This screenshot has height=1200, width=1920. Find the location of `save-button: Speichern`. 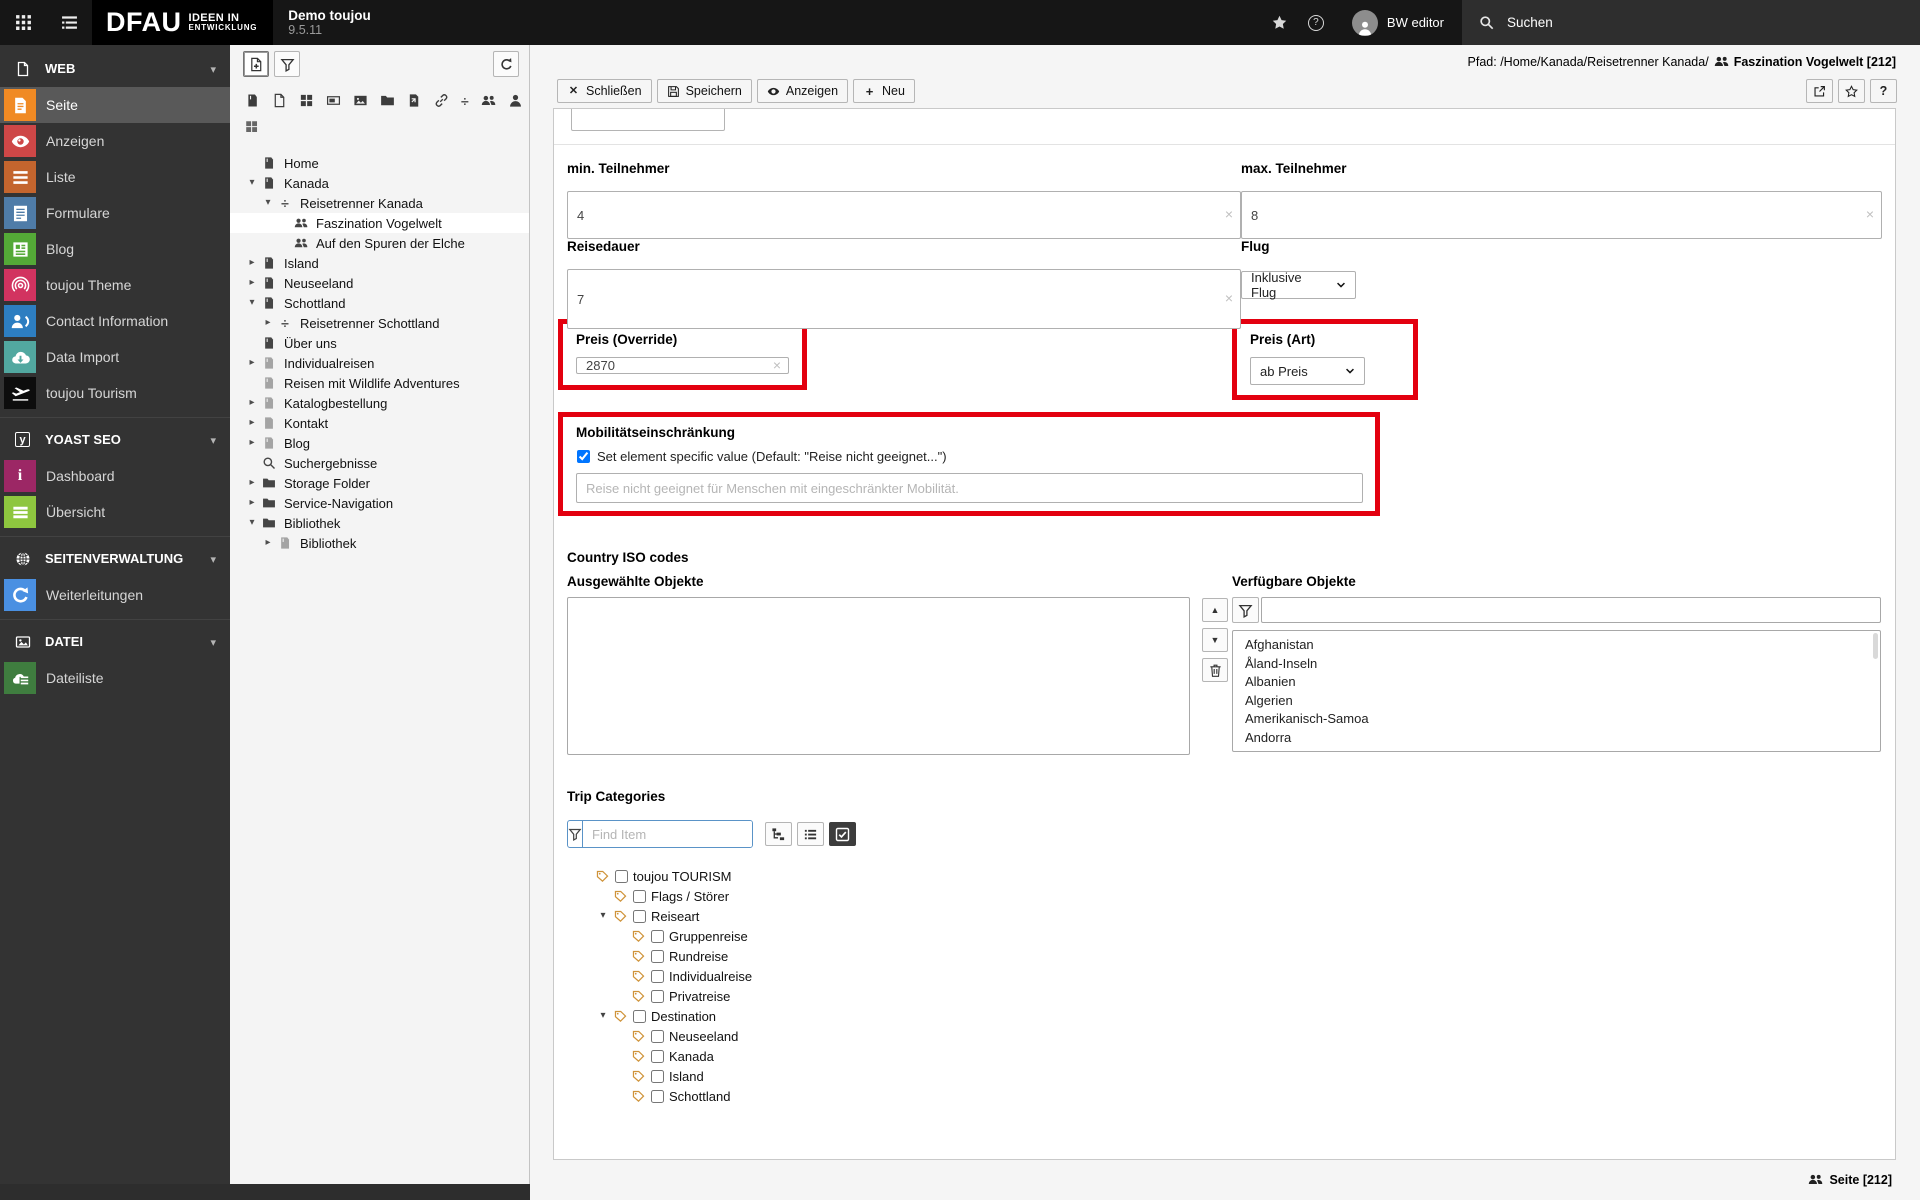

save-button: Speichern is located at coordinates (704, 91).